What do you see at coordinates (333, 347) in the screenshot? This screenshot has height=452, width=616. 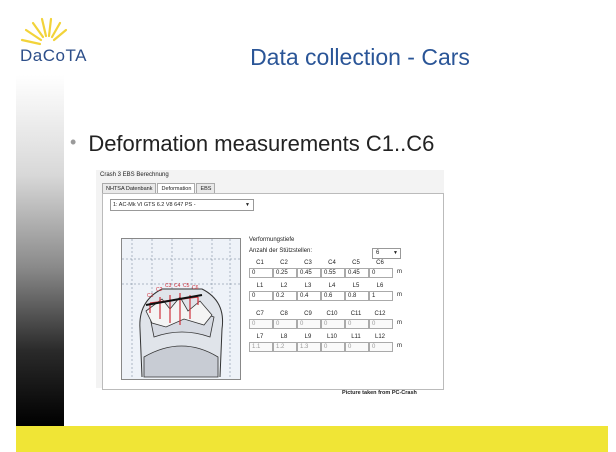 I see `grid-input-l7-12-3: 0` at bounding box center [333, 347].